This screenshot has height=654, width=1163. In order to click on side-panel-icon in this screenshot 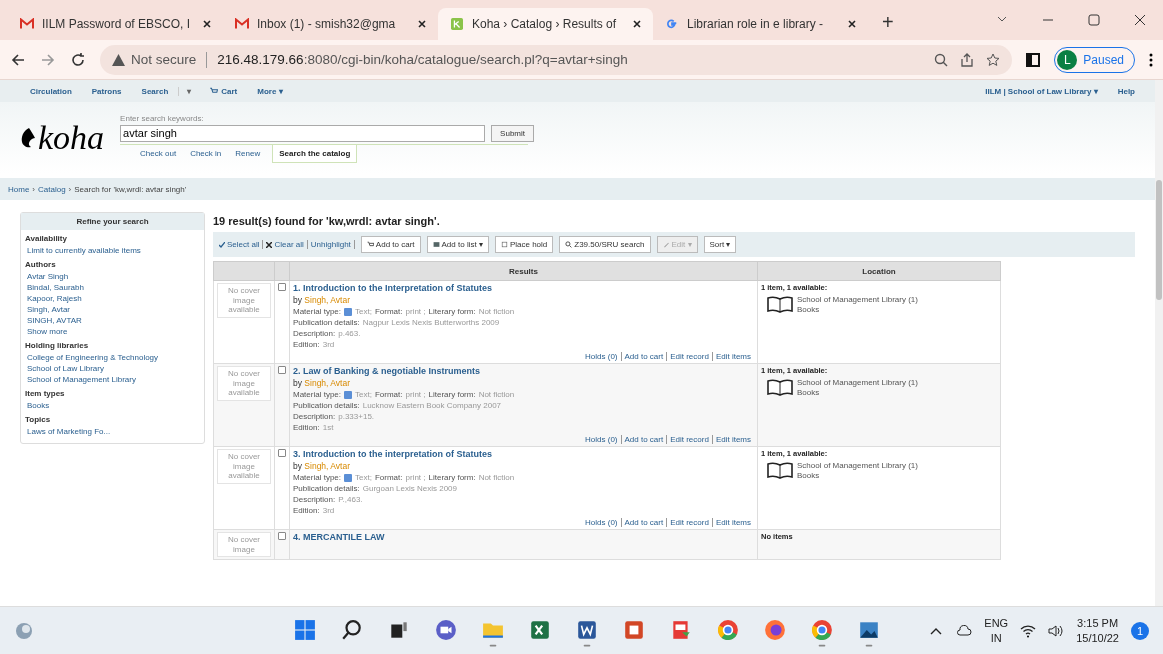, I will do `click(1033, 59)`.